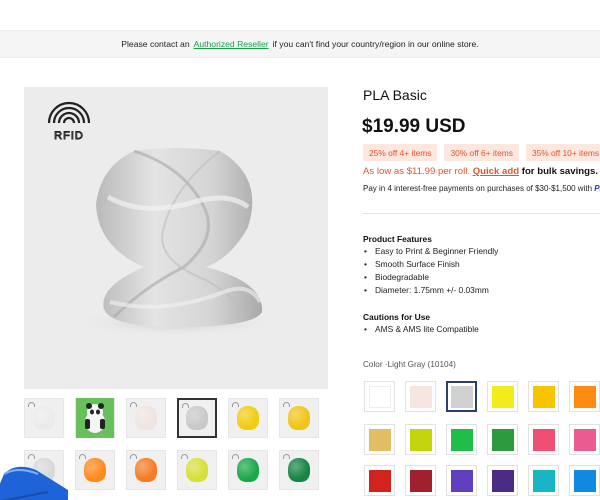 The image size is (600, 500). Describe the element at coordinates (597, 188) in the screenshot. I see `paypal-logo: Pa` at that location.